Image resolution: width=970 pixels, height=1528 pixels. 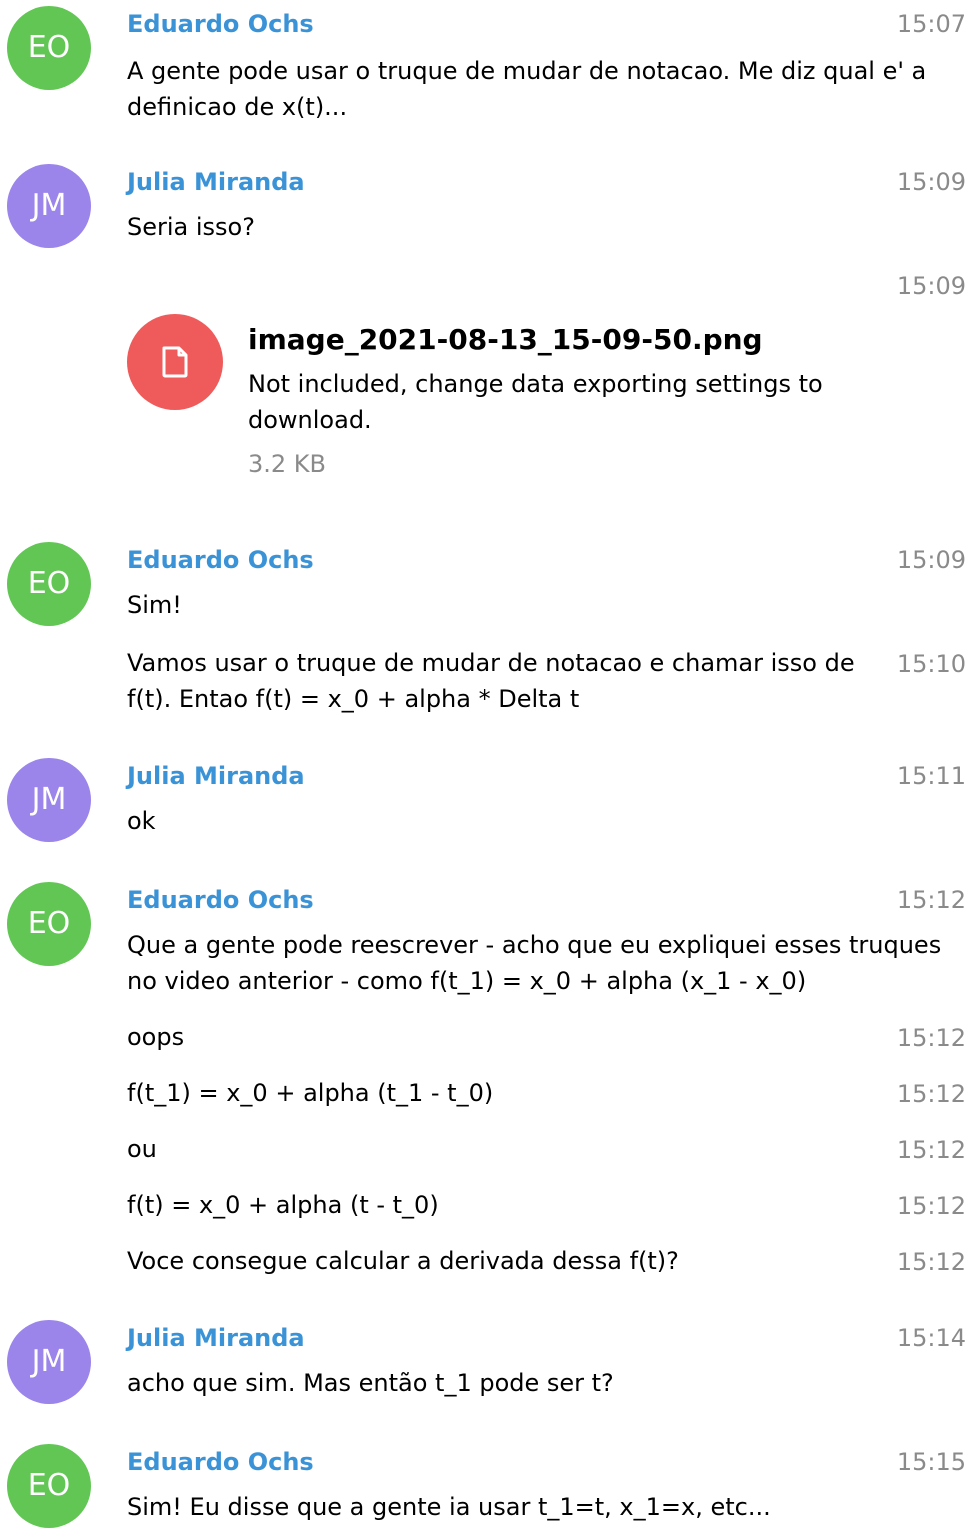 I want to click on file-attachment-icon, so click(x=175, y=362).